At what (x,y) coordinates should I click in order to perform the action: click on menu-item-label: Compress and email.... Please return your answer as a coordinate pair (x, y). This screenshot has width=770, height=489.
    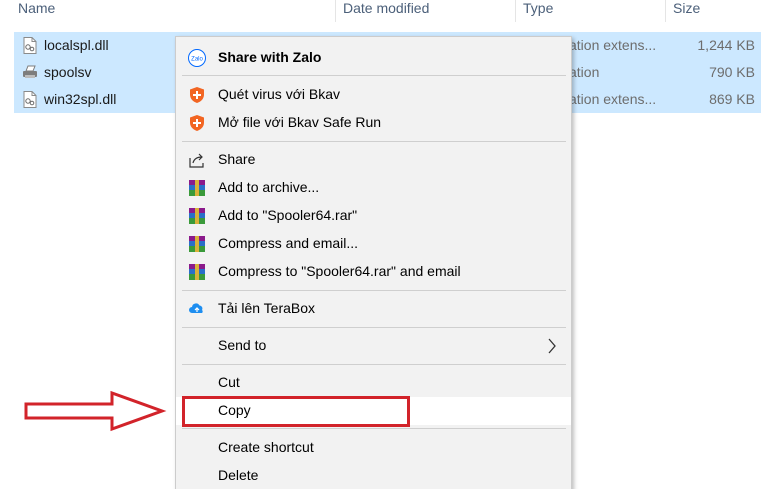
    Looking at the image, I should click on (288, 243).